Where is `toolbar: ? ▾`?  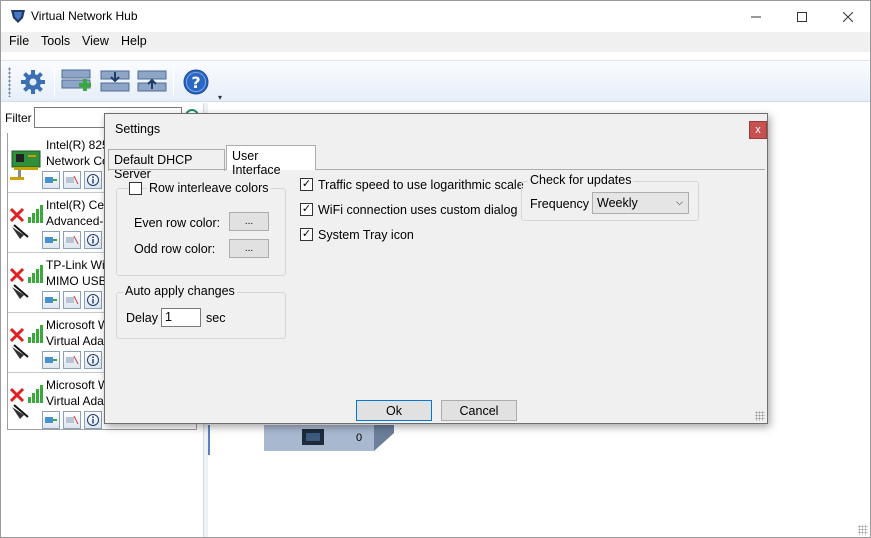 toolbar: ? ▾ is located at coordinates (435, 81).